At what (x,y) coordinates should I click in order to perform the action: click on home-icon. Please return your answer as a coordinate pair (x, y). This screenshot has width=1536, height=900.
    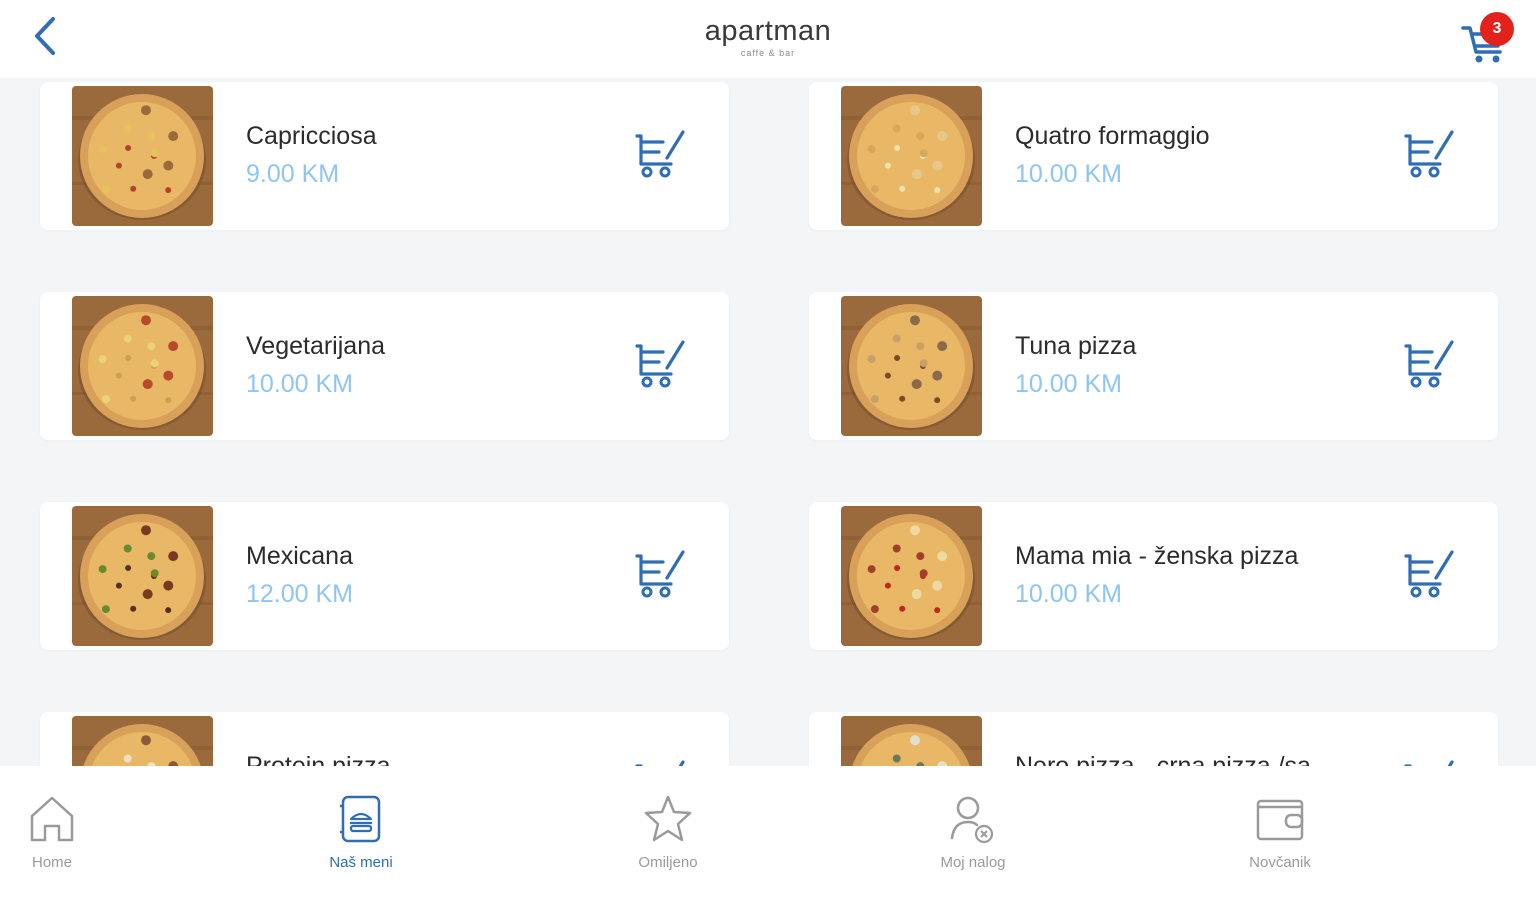
    Looking at the image, I should click on (52, 819).